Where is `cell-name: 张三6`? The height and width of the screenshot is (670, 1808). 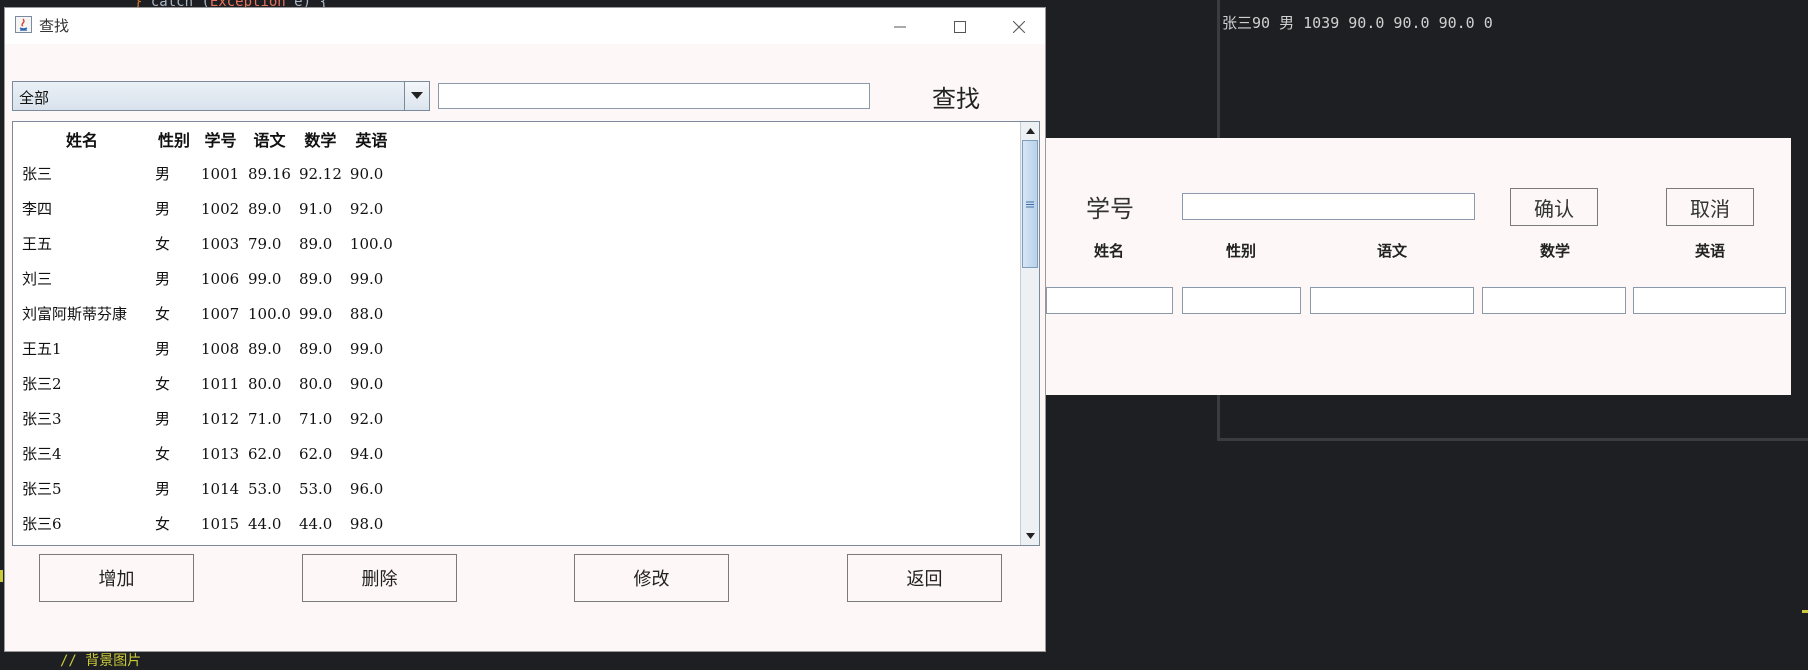
cell-name: 张三6 is located at coordinates (82, 523).